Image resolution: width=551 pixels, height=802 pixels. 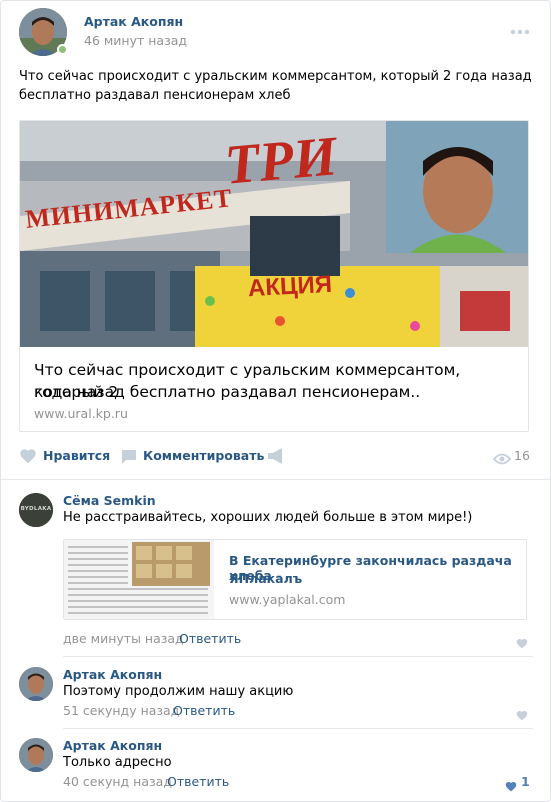 I want to click on promo-text: АКЦИЯ, so click(x=290, y=286).